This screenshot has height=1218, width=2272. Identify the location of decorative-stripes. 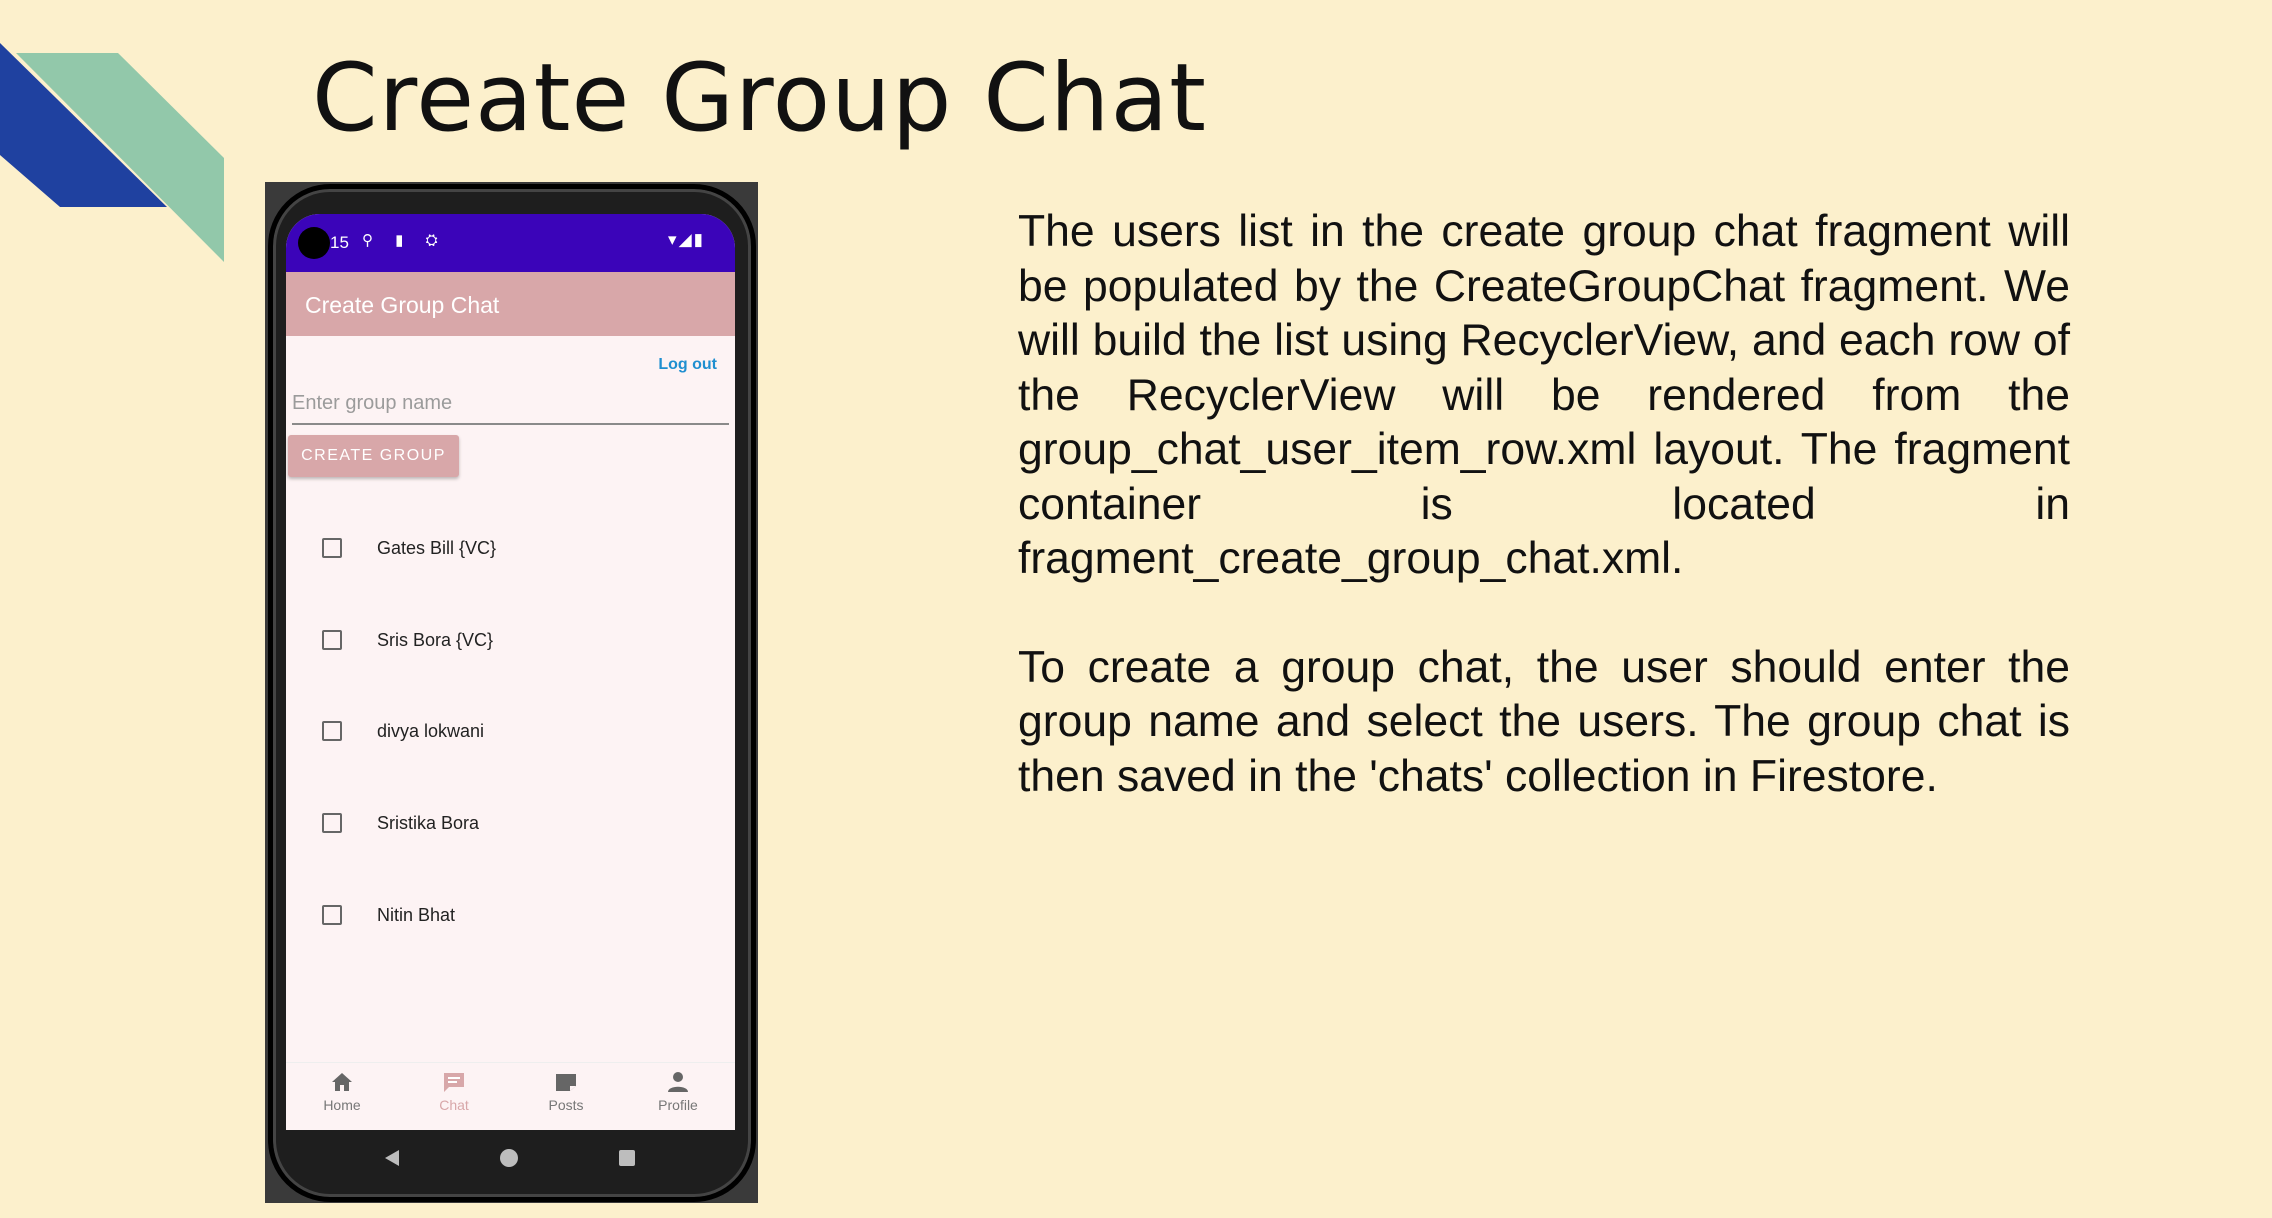
(112, 152).